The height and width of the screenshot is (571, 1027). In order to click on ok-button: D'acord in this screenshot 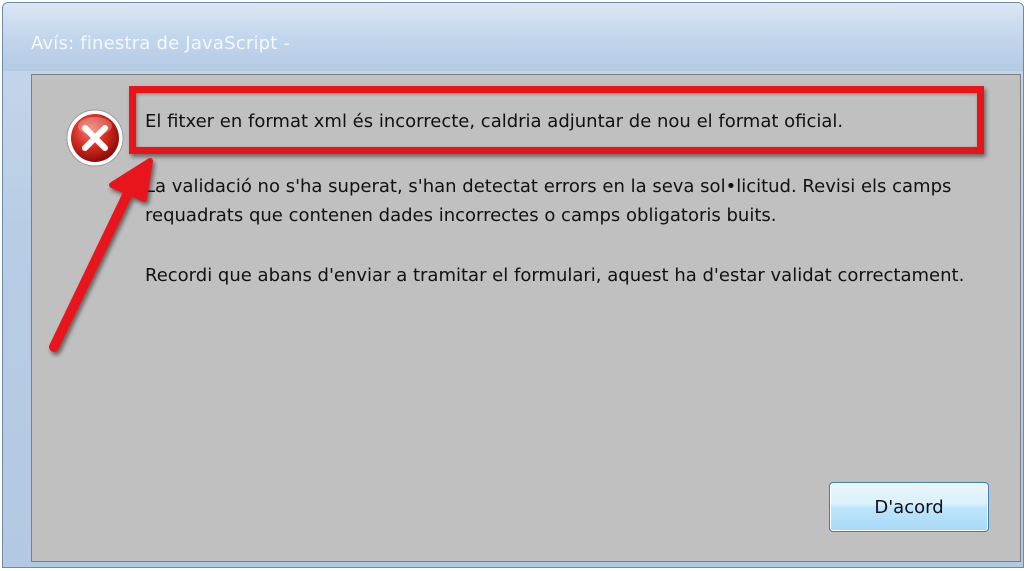, I will do `click(909, 507)`.